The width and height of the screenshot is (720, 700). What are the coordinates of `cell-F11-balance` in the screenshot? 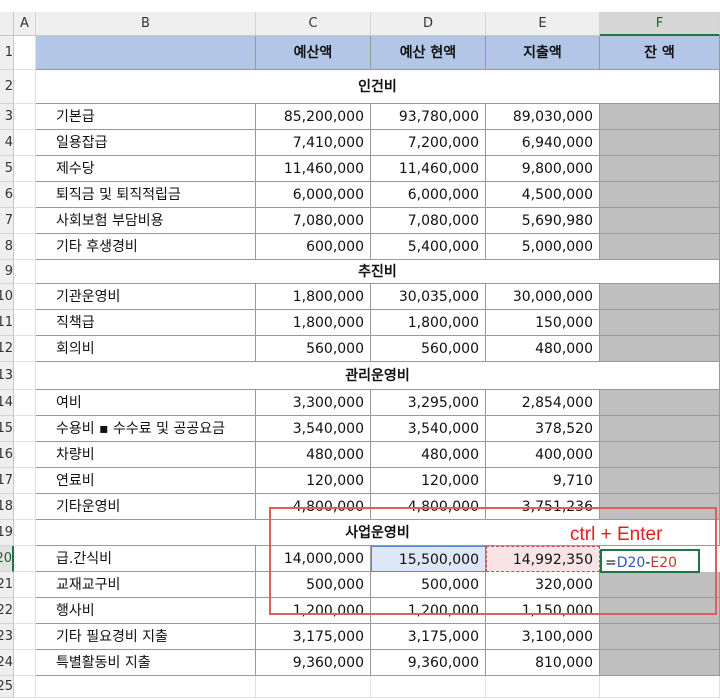 It's located at (660, 323).